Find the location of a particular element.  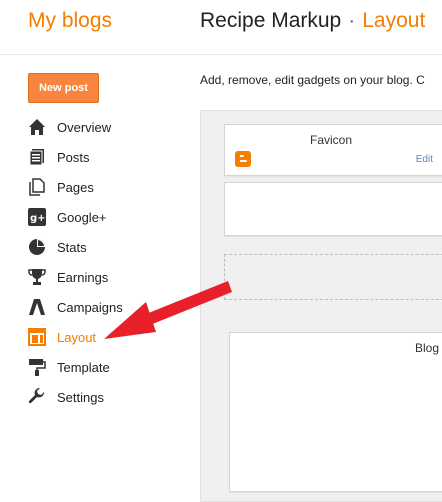

new-post-button: New post is located at coordinates (63, 88).